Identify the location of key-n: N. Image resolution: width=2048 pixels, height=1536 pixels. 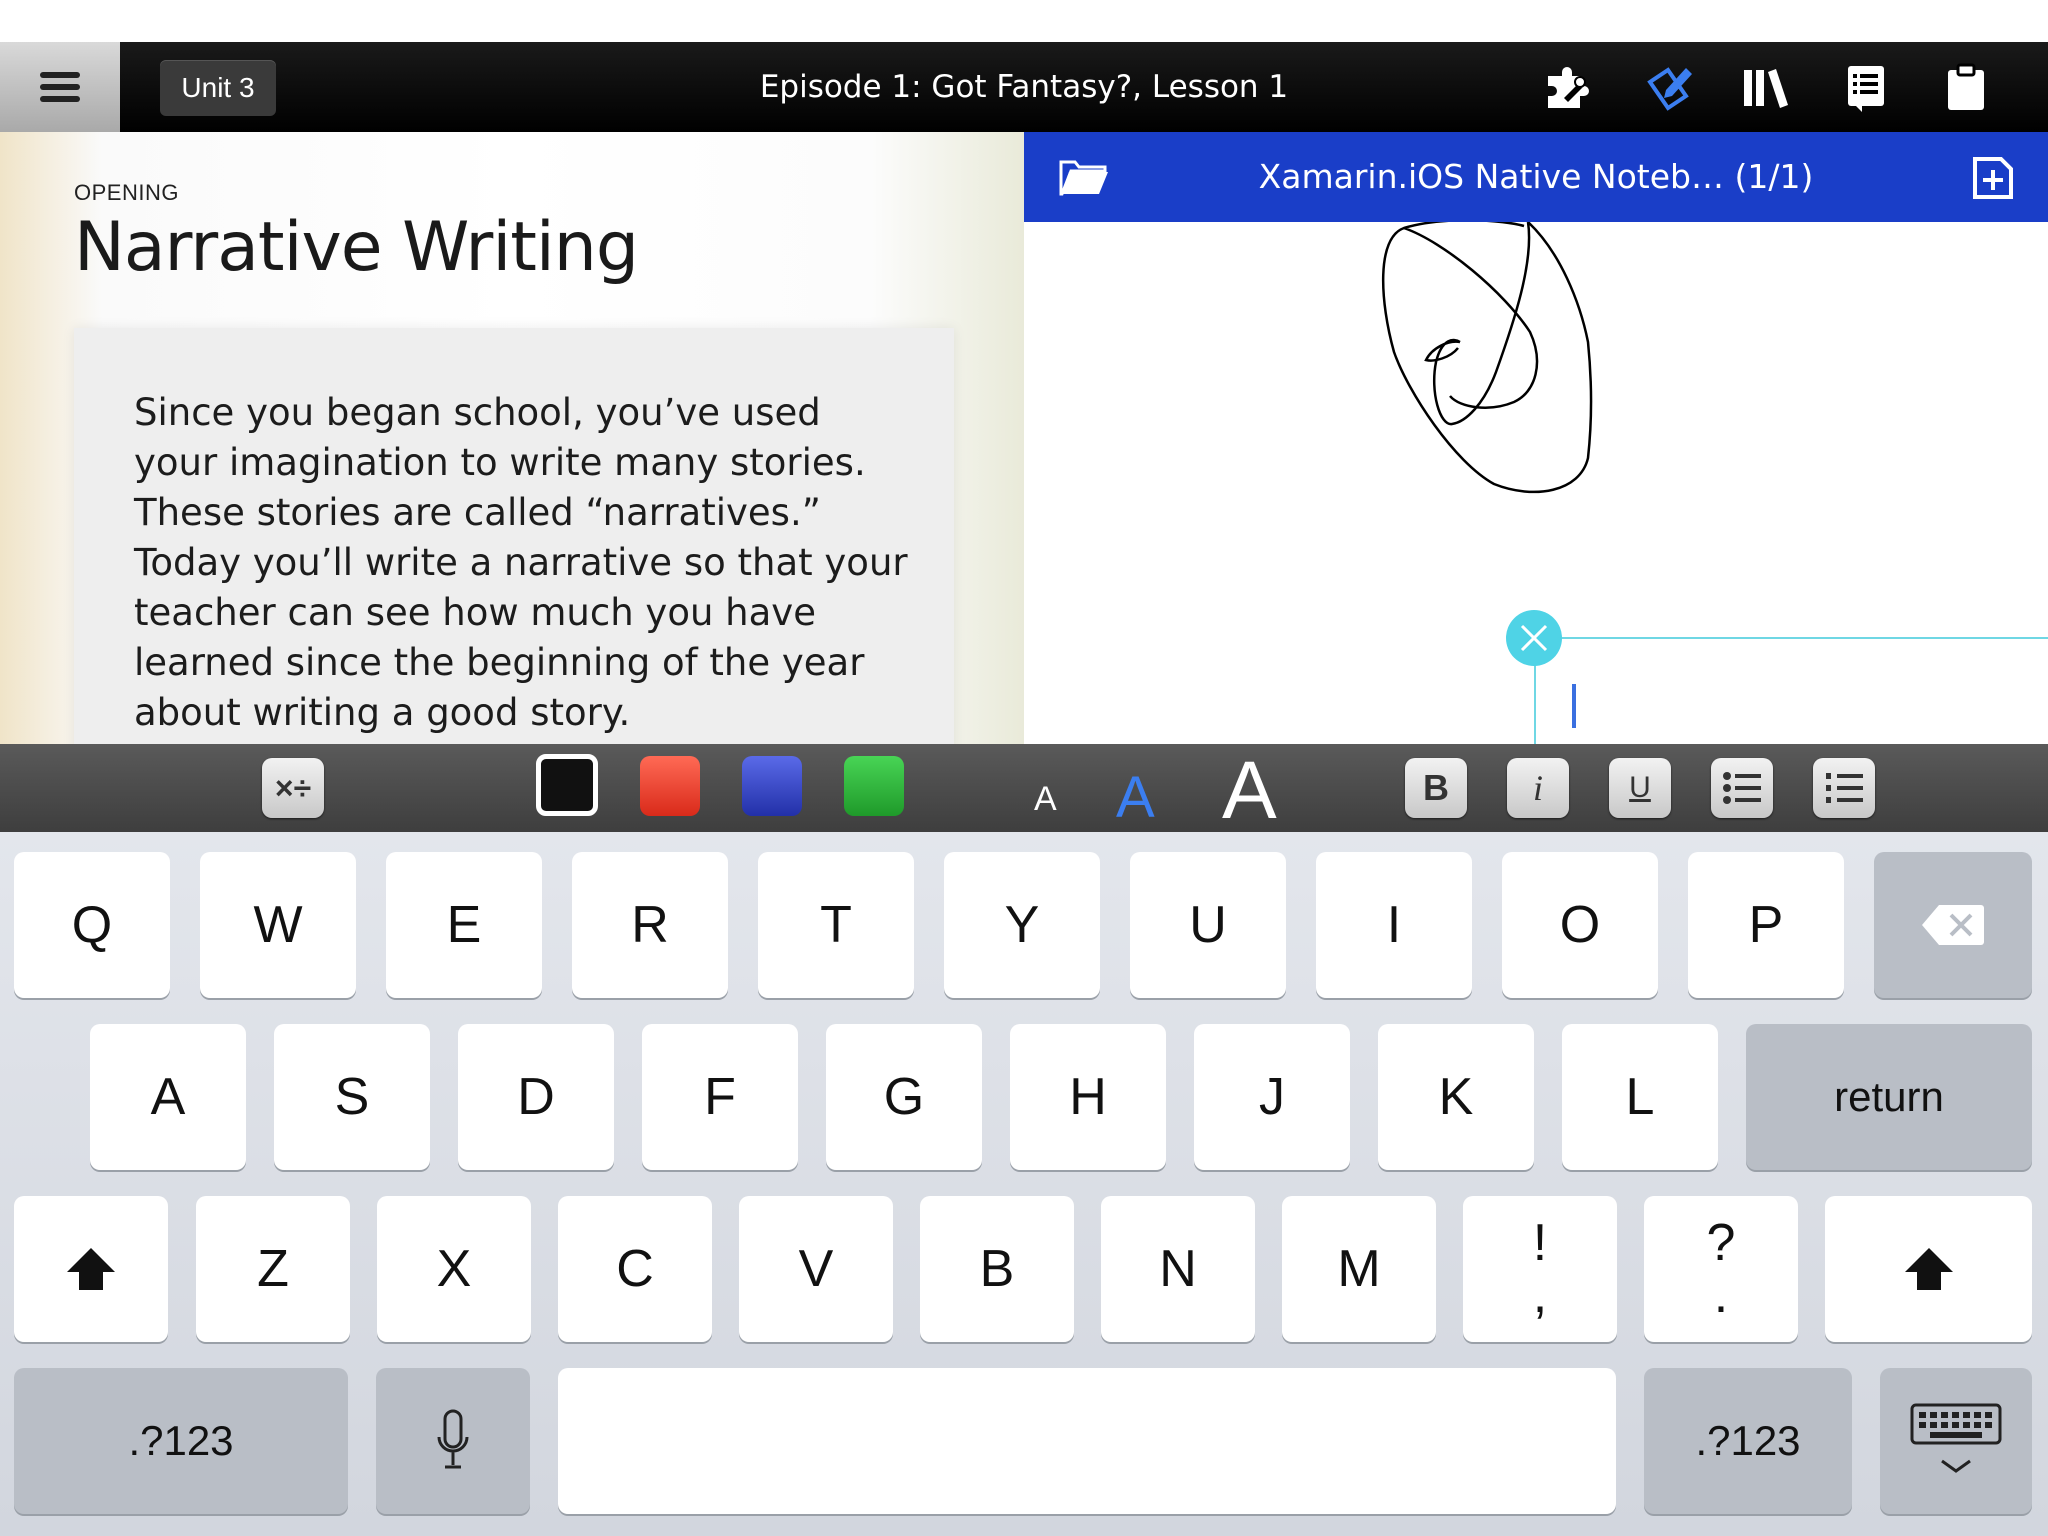
(1178, 1269).